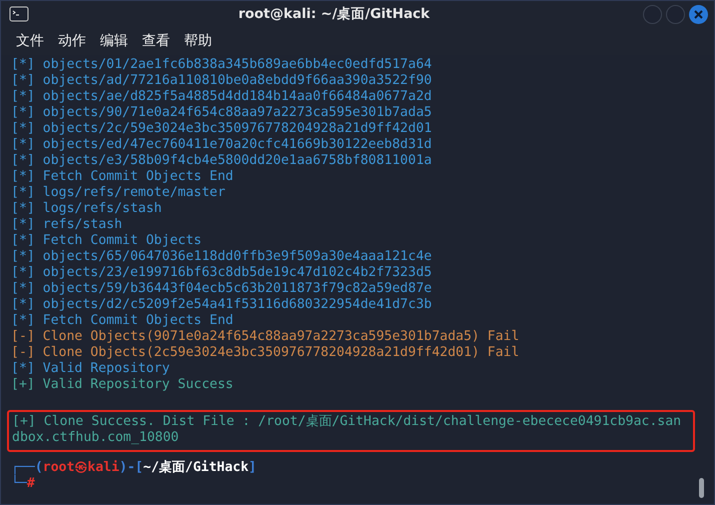 The height and width of the screenshot is (505, 715). Describe the element at coordinates (87, 209) in the screenshot. I see `output-line: [*] logs/refs/stash` at that location.